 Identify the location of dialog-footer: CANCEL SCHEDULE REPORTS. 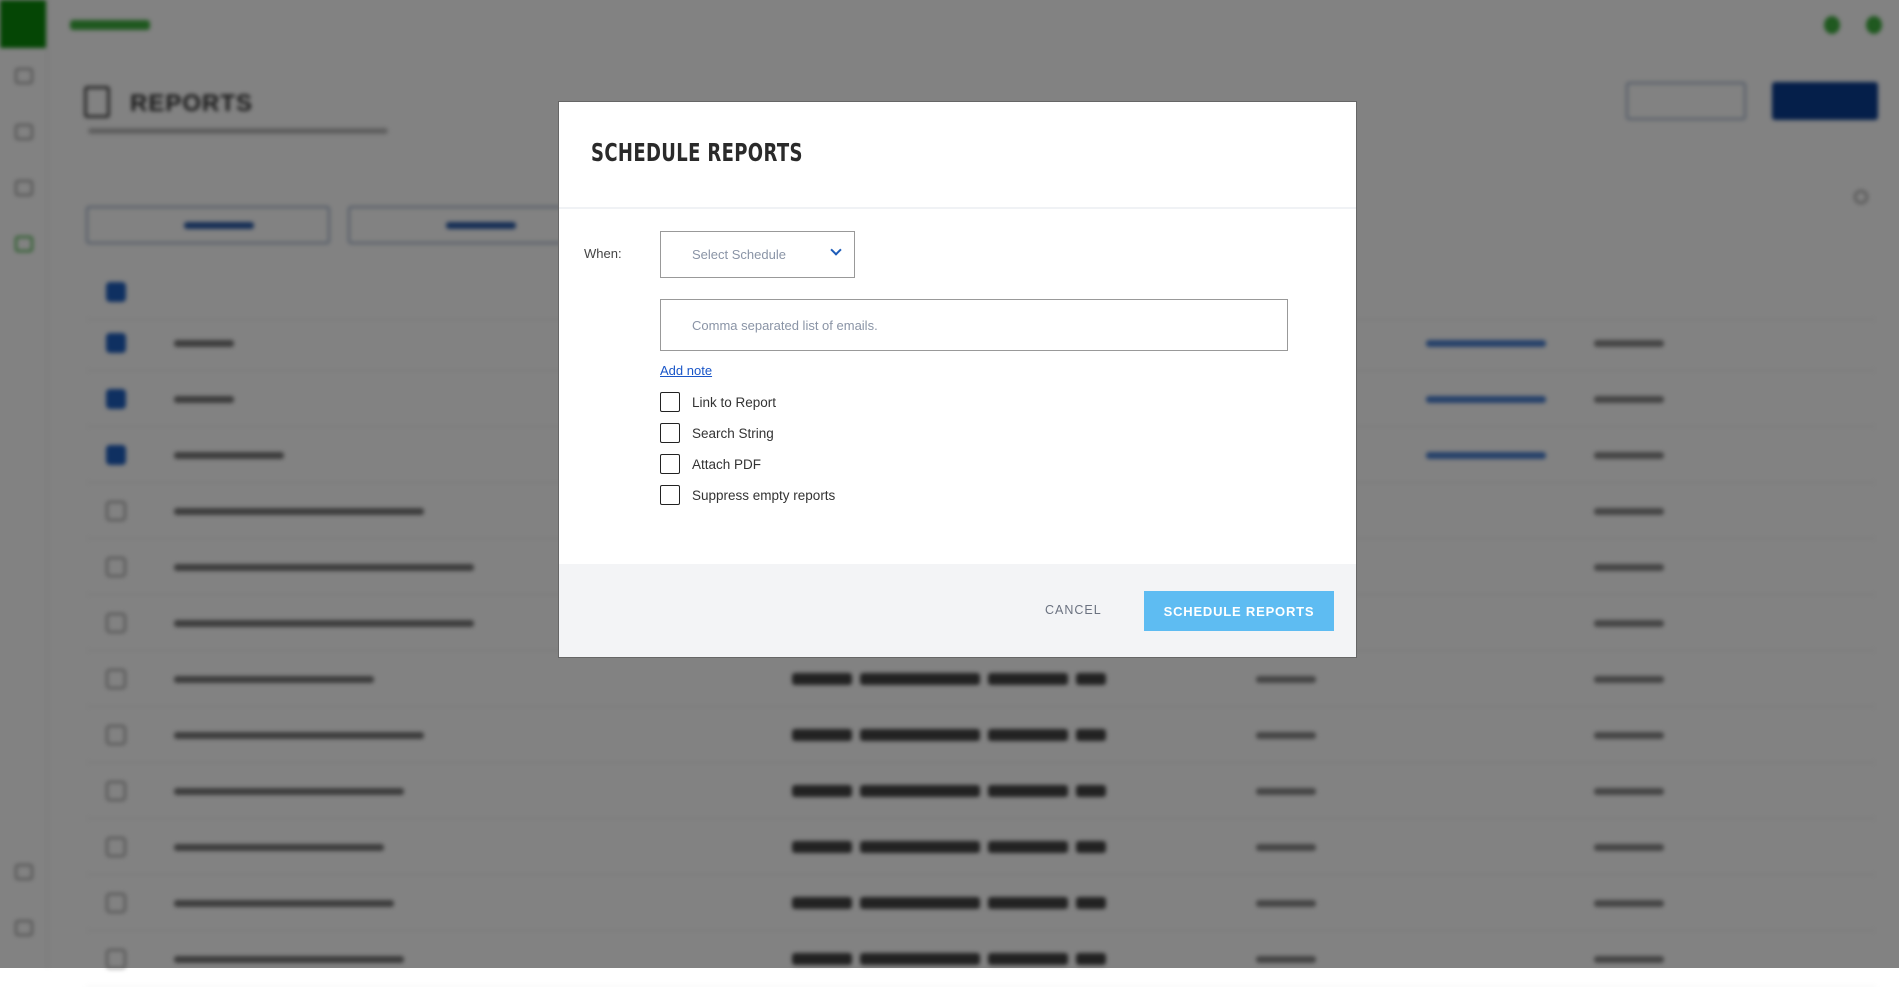
(957, 610).